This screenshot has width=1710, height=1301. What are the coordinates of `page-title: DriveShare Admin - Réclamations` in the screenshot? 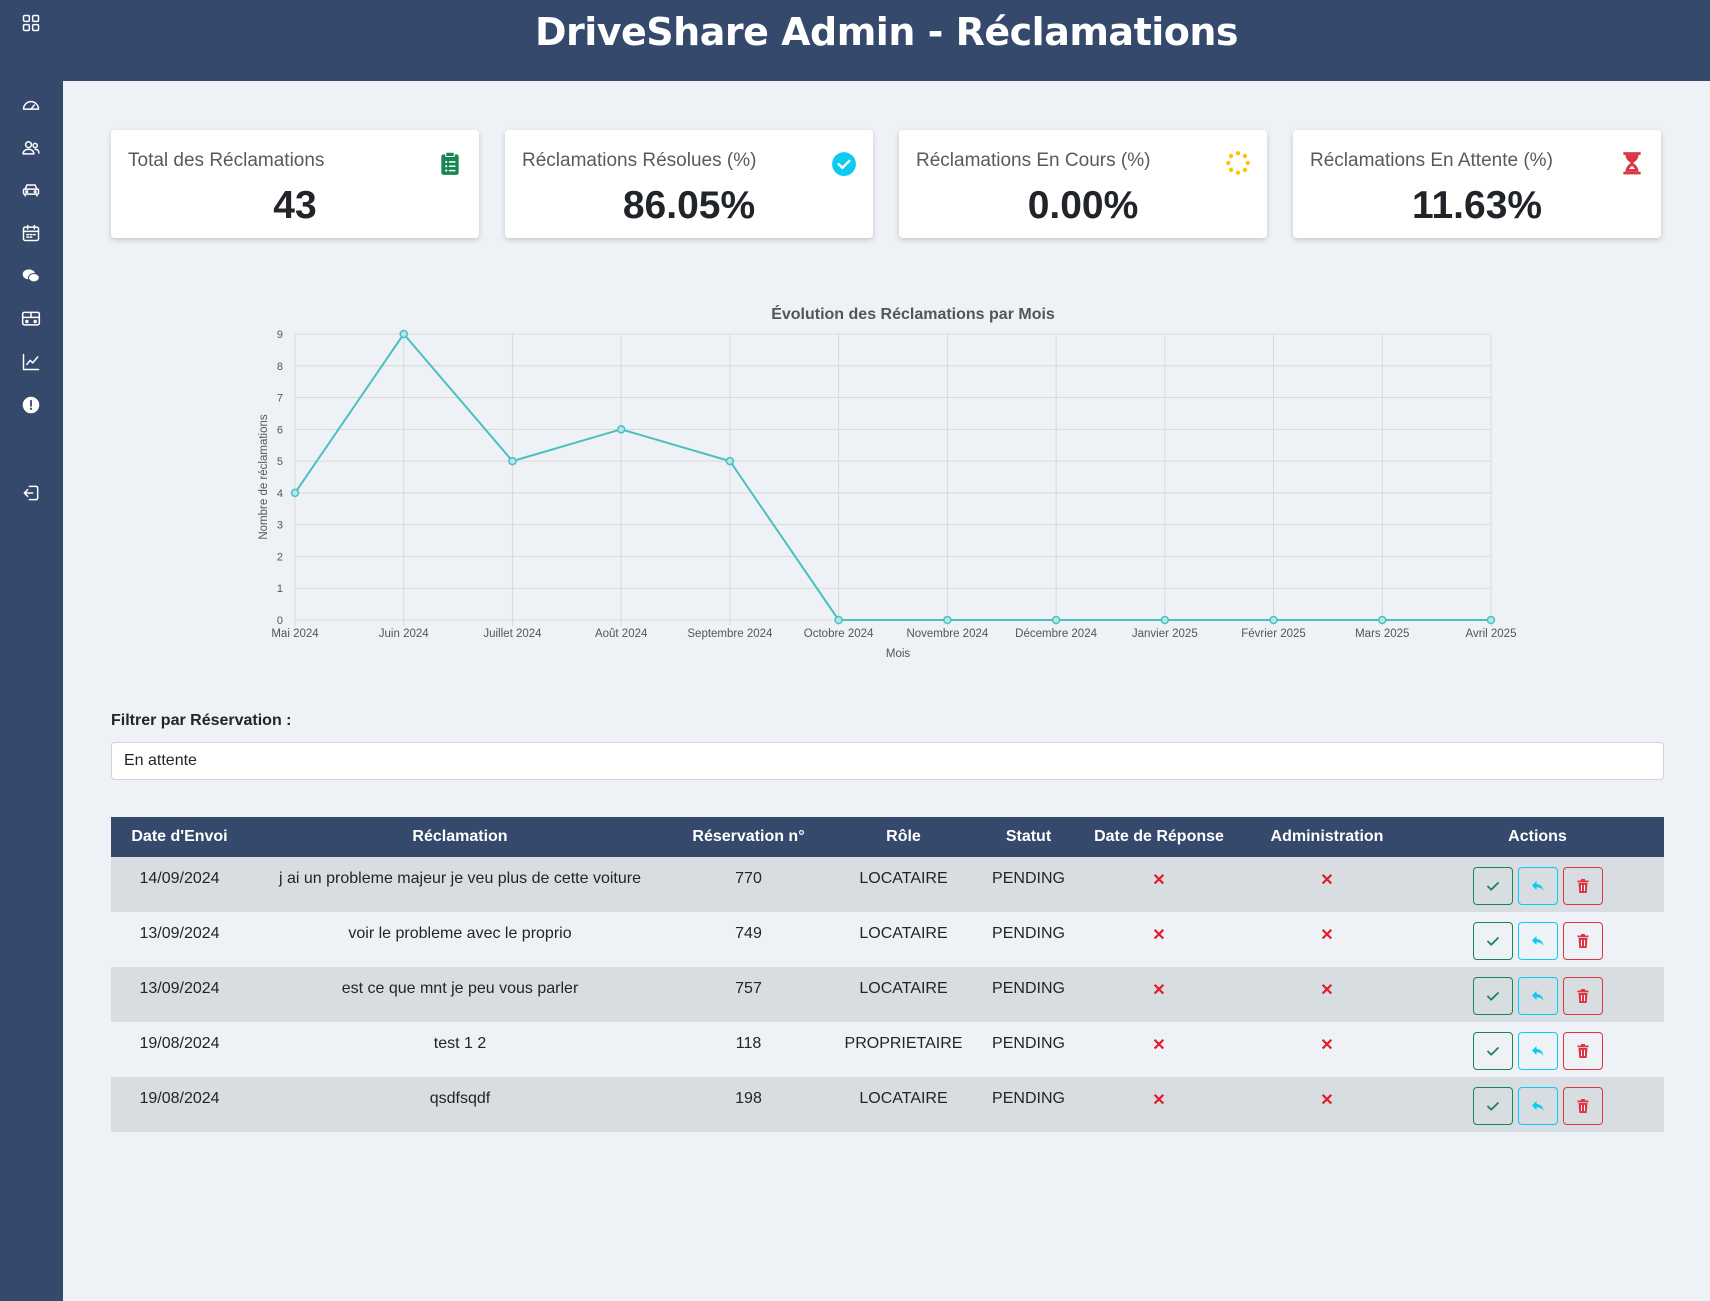 It's located at (886, 32).